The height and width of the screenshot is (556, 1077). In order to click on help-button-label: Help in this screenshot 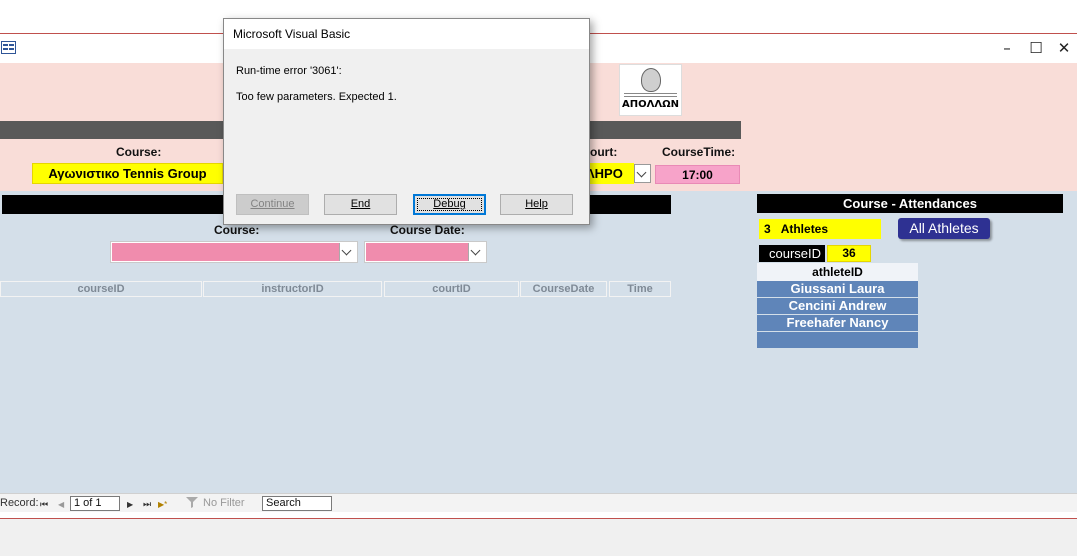, I will do `click(536, 204)`.